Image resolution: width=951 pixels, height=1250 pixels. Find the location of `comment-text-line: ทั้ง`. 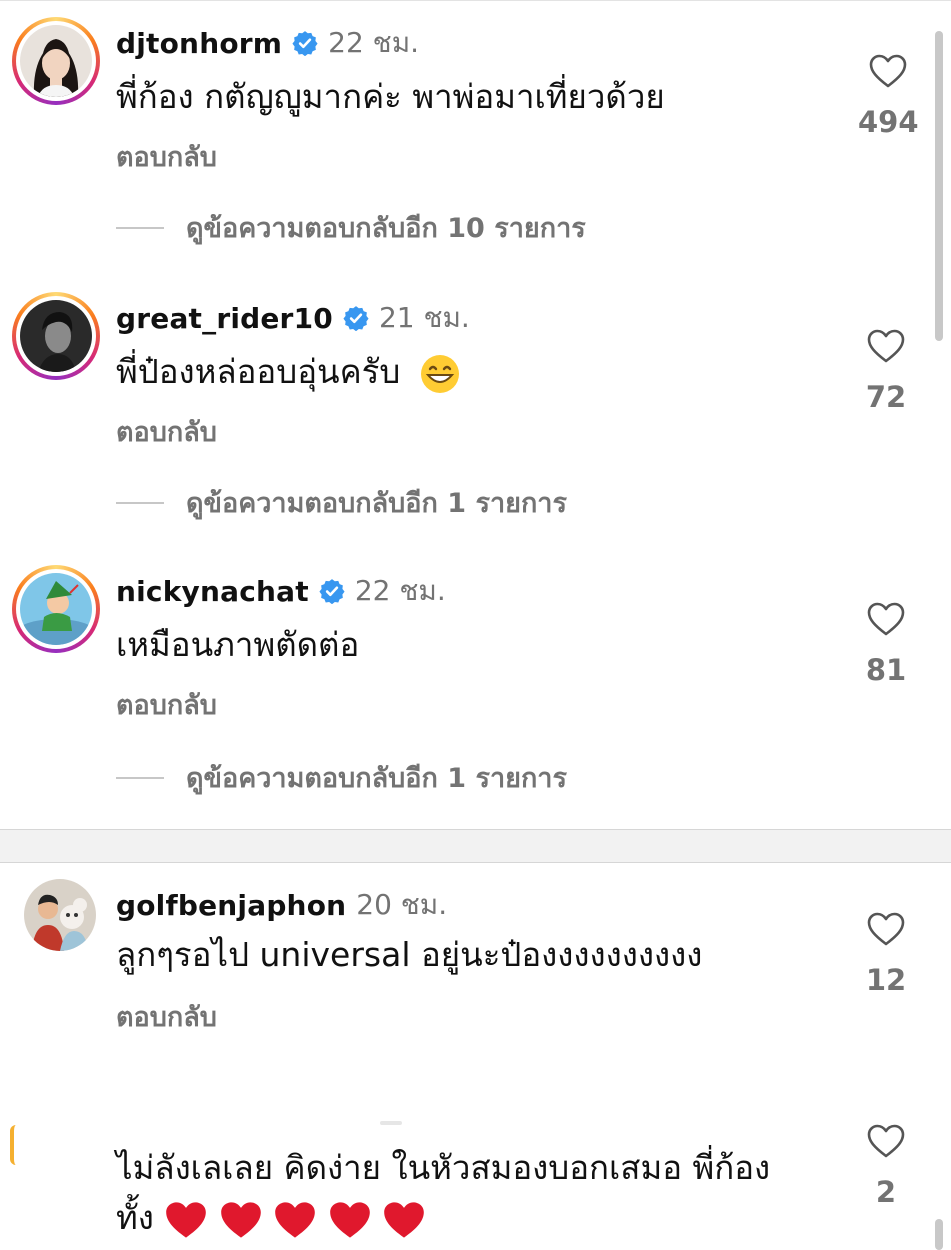

comment-text-line: ทั้ง is located at coordinates (443, 1218).